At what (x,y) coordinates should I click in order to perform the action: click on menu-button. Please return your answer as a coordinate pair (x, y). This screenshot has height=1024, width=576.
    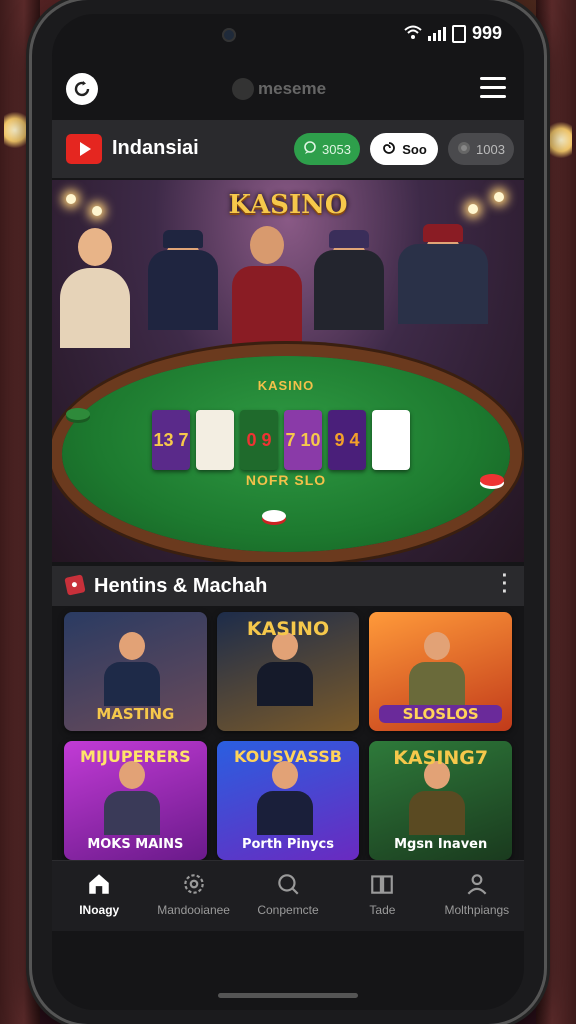
    Looking at the image, I should click on (493, 90).